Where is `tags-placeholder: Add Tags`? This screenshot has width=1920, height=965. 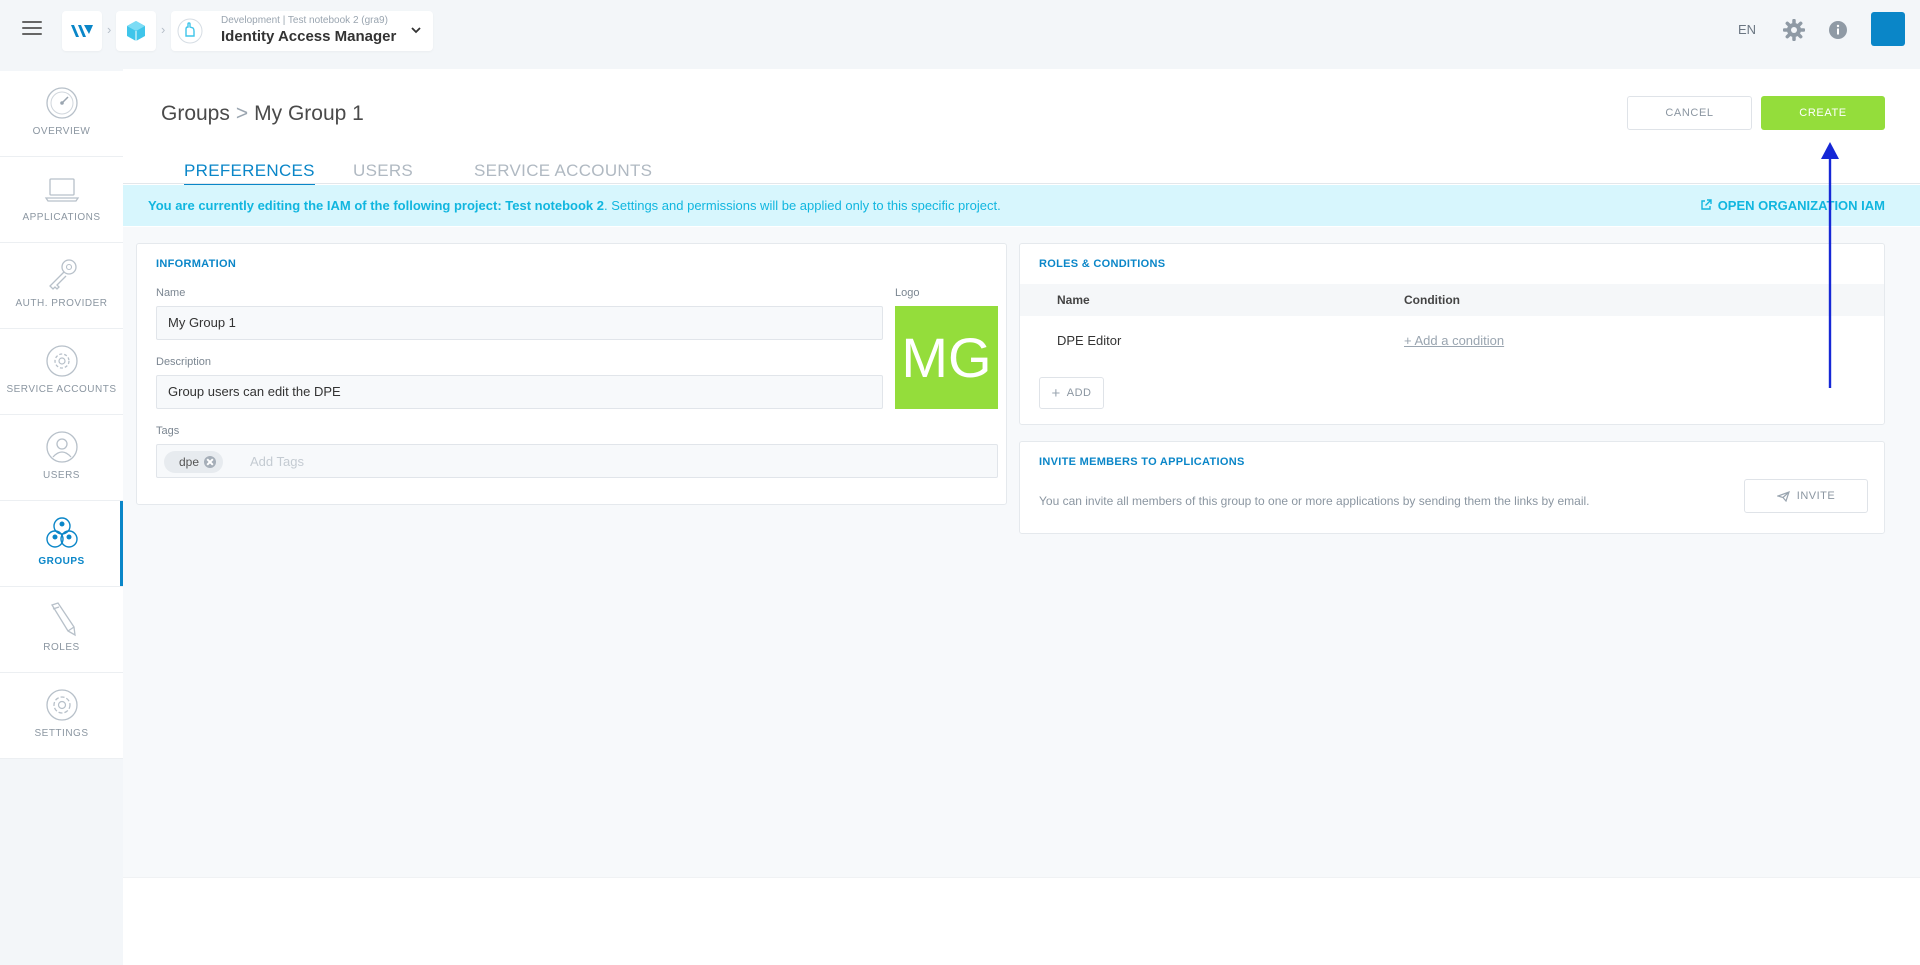
tags-placeholder: Add Tags is located at coordinates (277, 461).